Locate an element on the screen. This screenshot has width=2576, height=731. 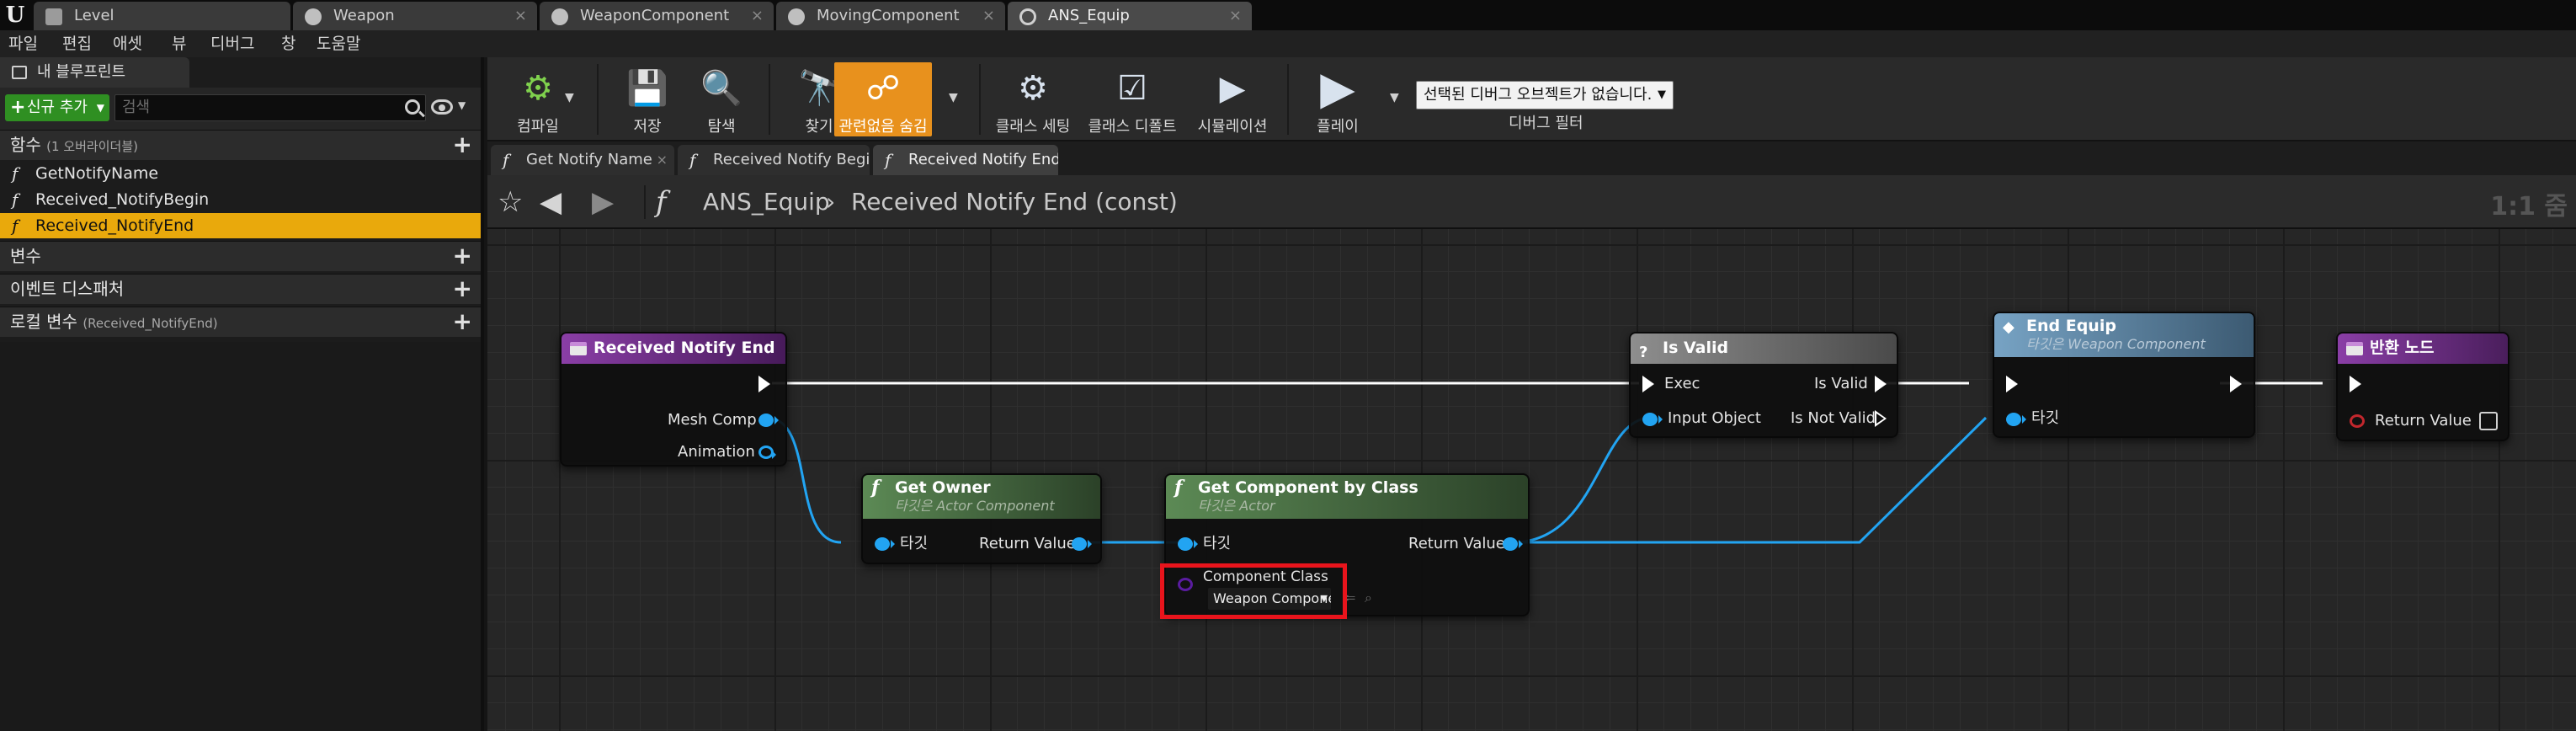
event-dispatchers-section: 이벤트 디스패처 + is located at coordinates (241, 289).